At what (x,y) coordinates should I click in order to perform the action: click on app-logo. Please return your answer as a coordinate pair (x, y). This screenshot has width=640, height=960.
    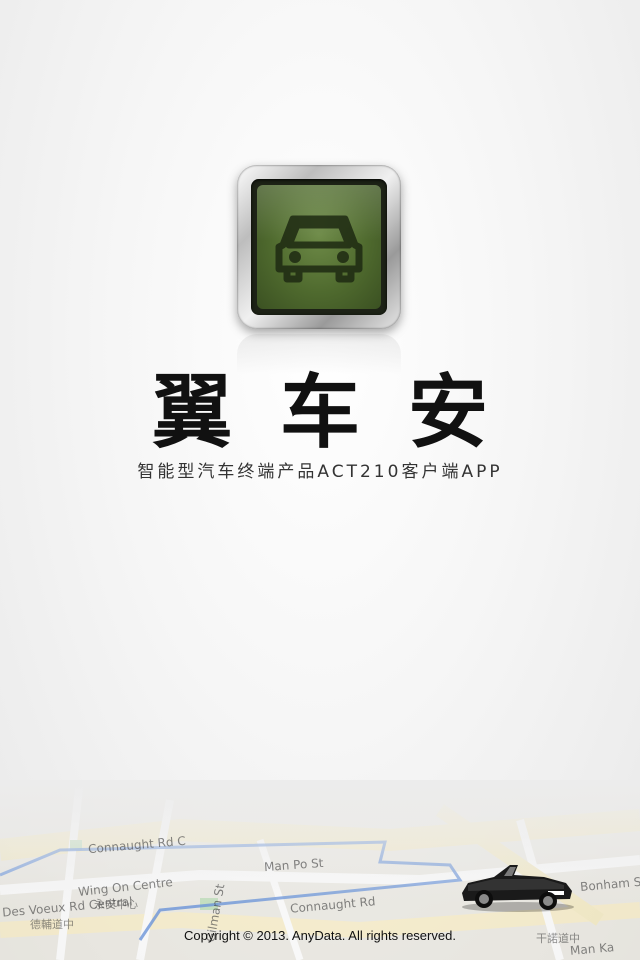
    Looking at the image, I should click on (319, 247).